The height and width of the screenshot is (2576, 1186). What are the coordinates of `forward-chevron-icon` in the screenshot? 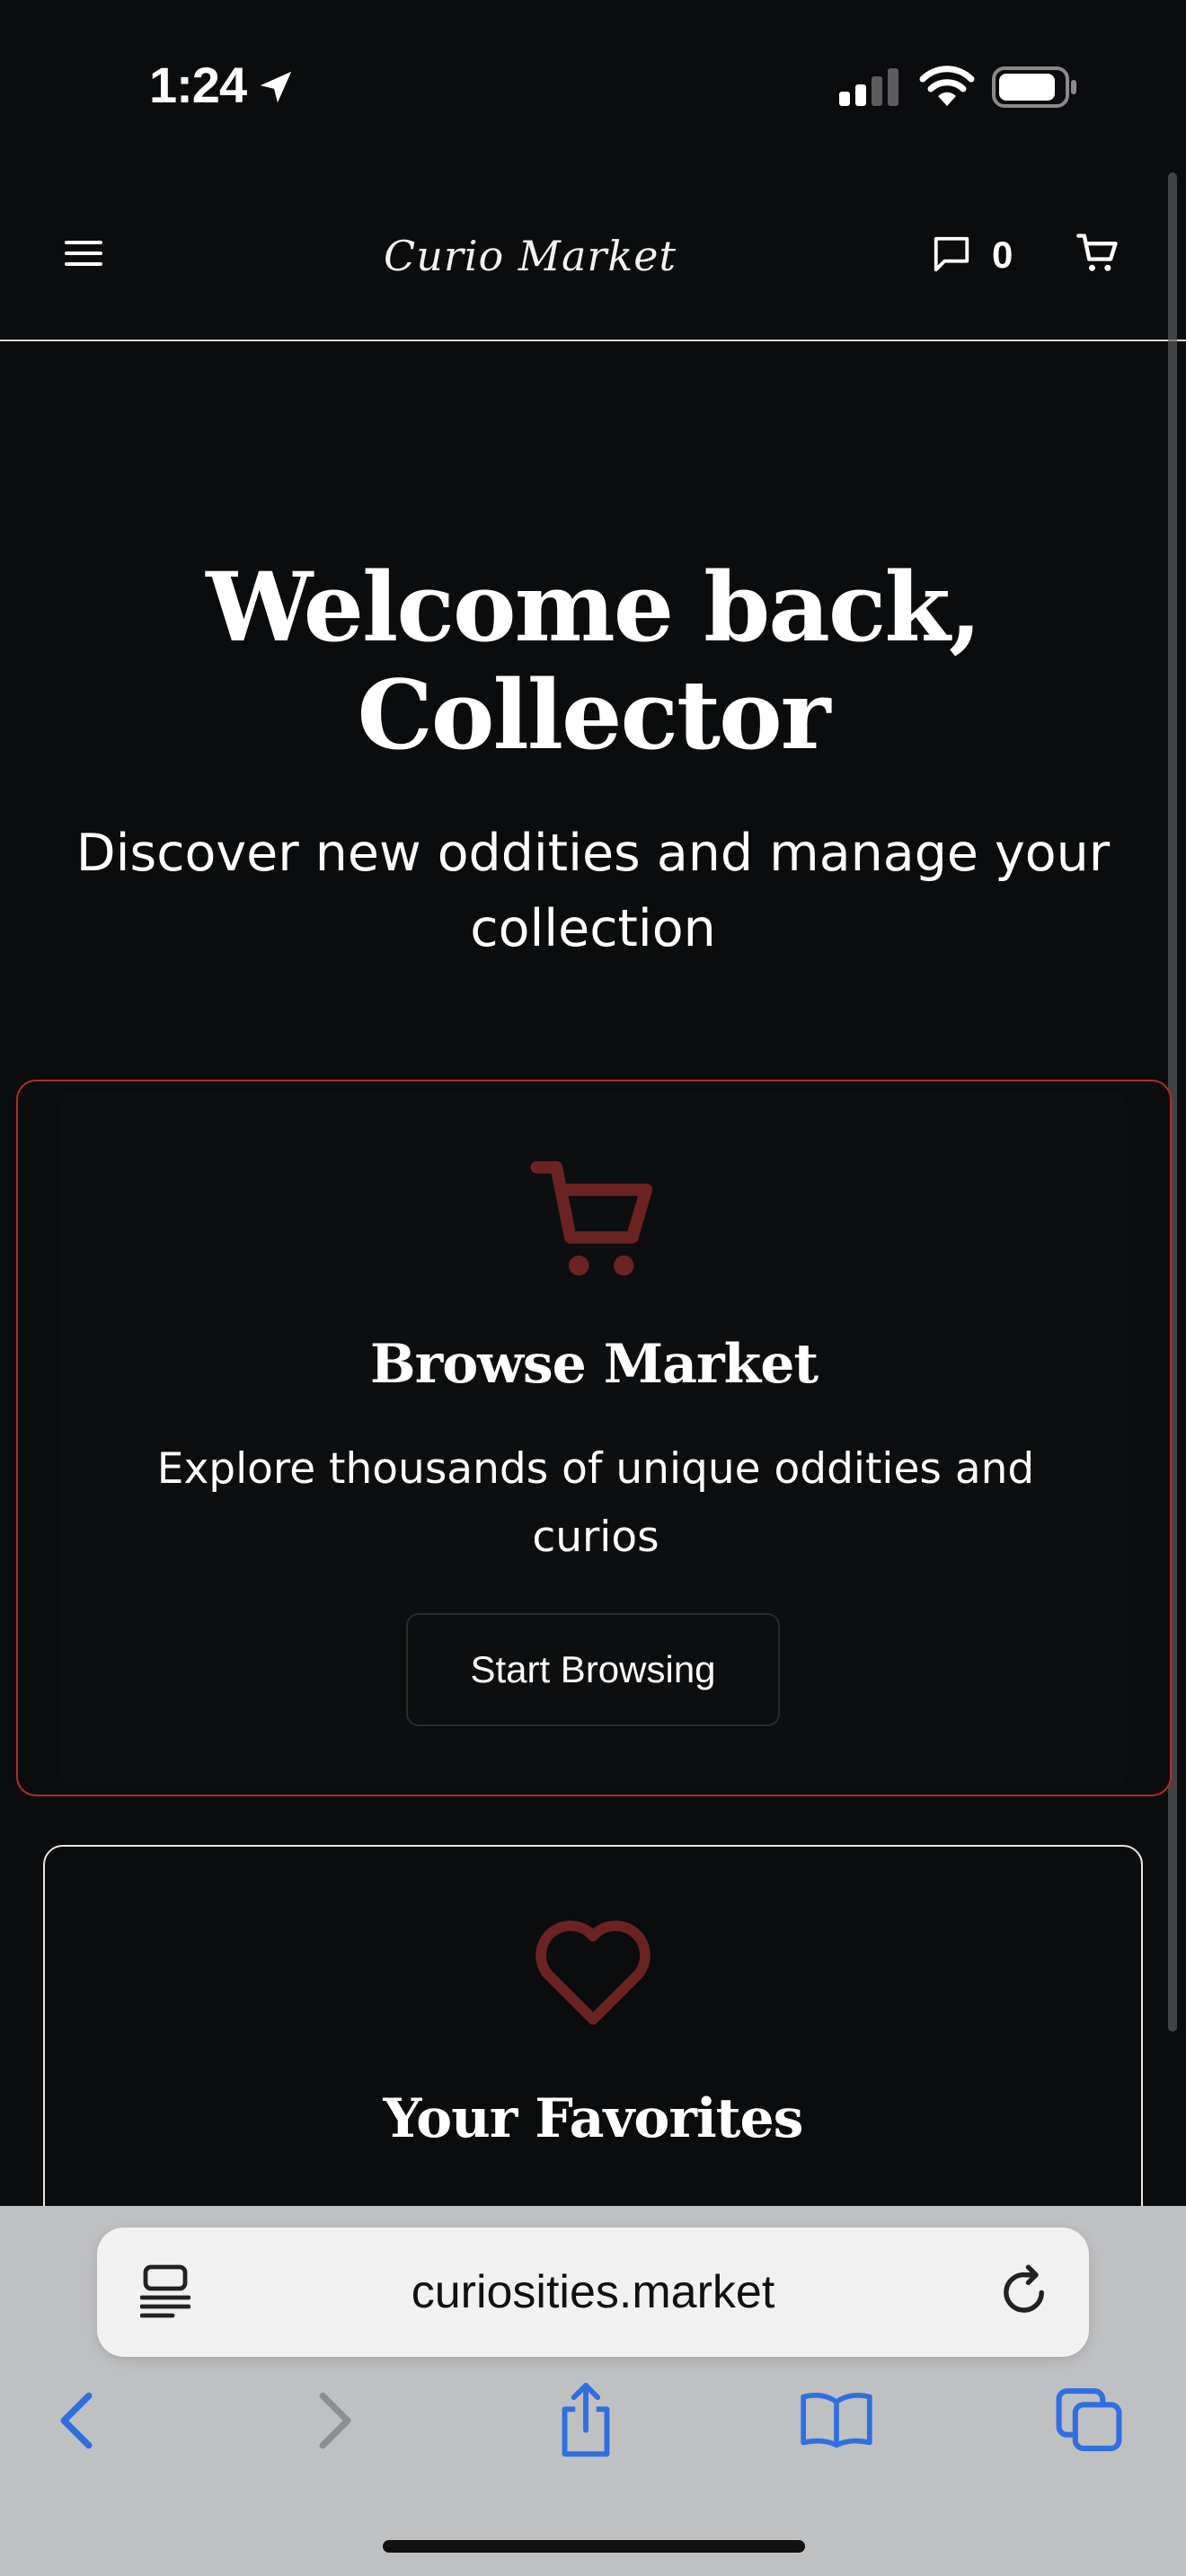 It's located at (335, 2420).